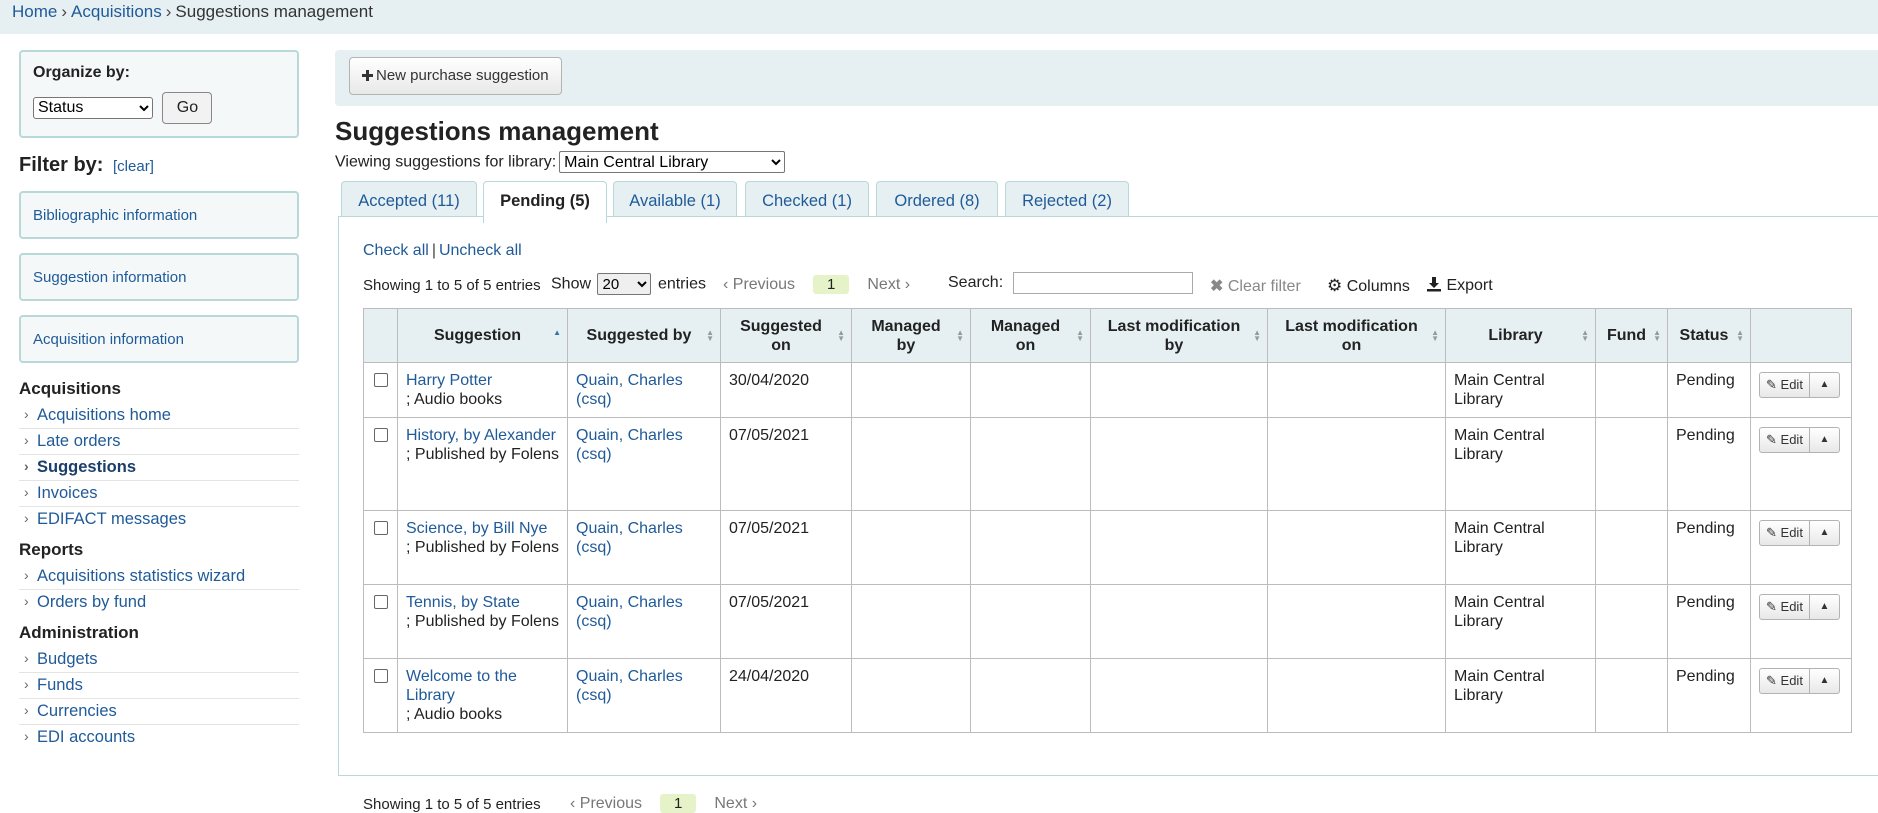 The image size is (1878, 813). I want to click on filter-bibliographic: Bibliographic information, so click(159, 215).